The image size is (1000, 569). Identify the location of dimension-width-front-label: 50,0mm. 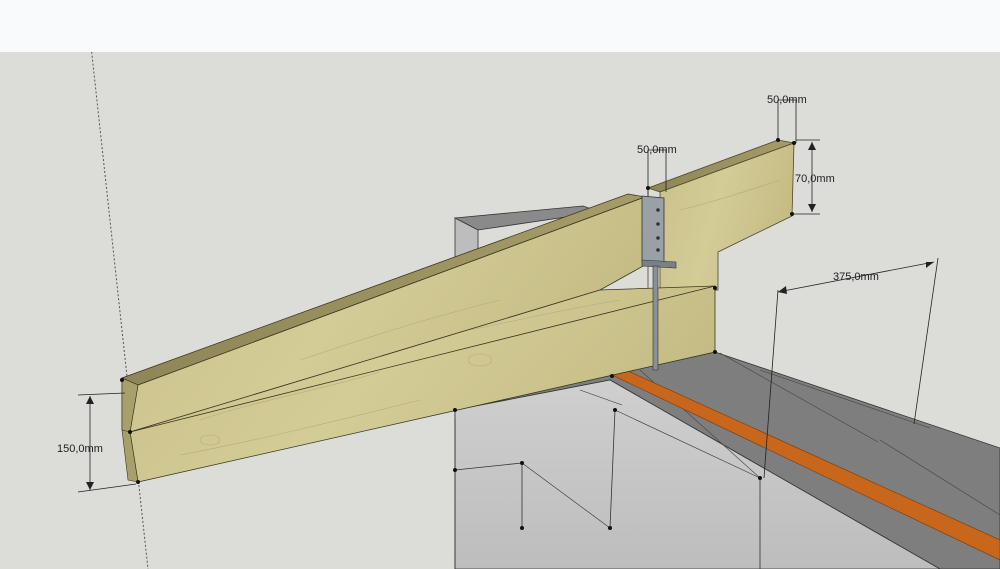
(657, 150).